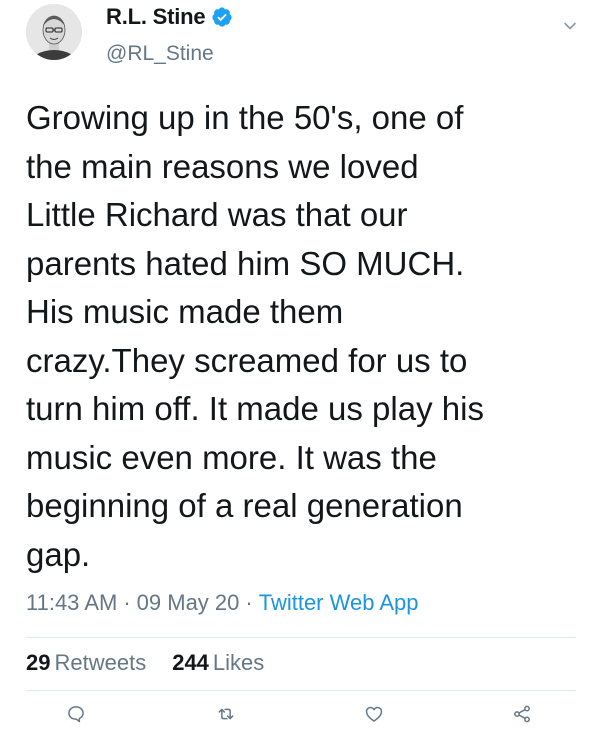 Image resolution: width=600 pixels, height=737 pixels. I want to click on likes-label: Likes, so click(238, 662).